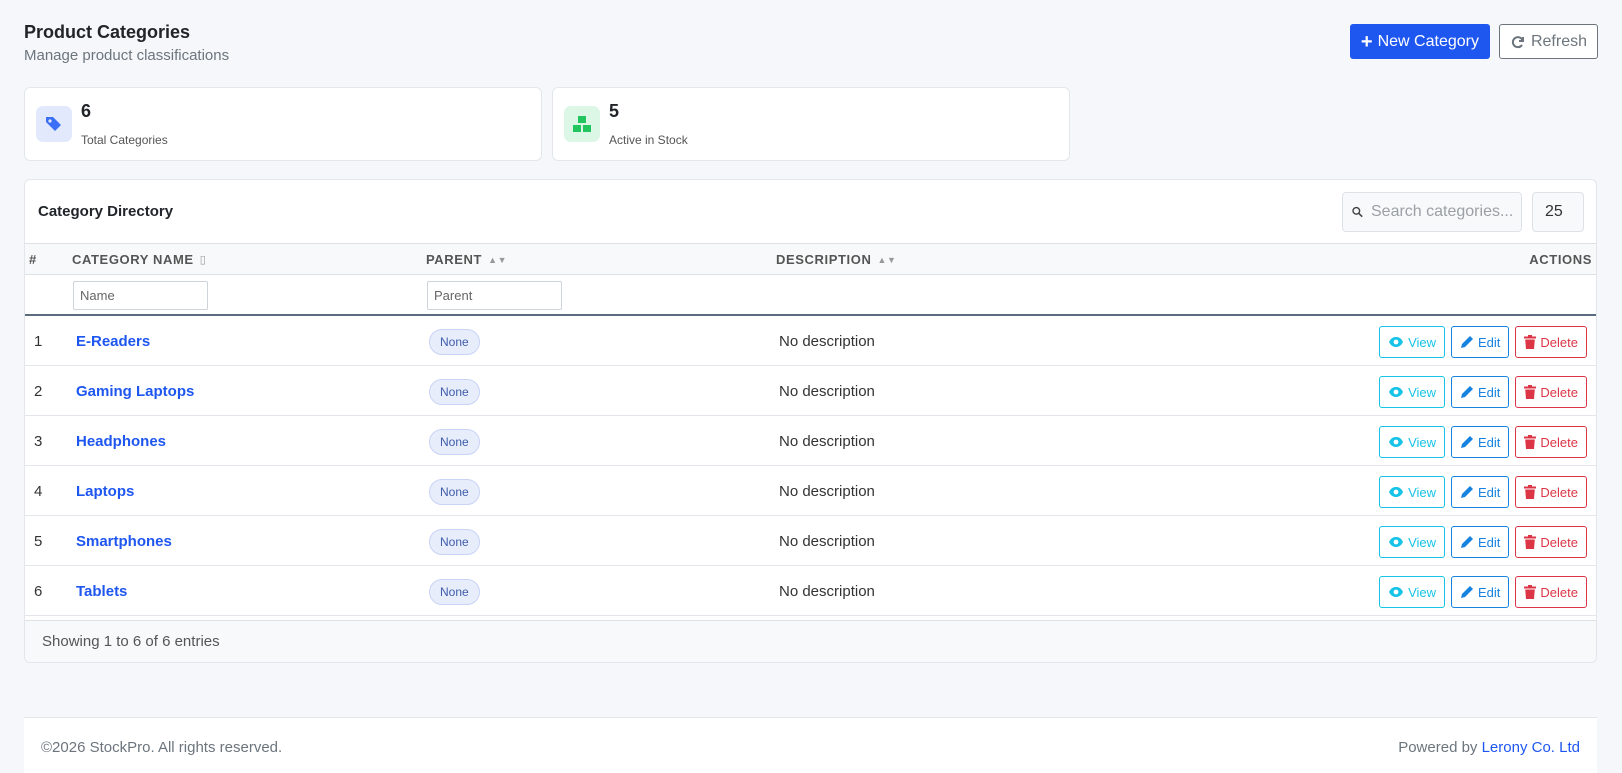  Describe the element at coordinates (121, 441) in the screenshot. I see `category-name-link: Headphones` at that location.